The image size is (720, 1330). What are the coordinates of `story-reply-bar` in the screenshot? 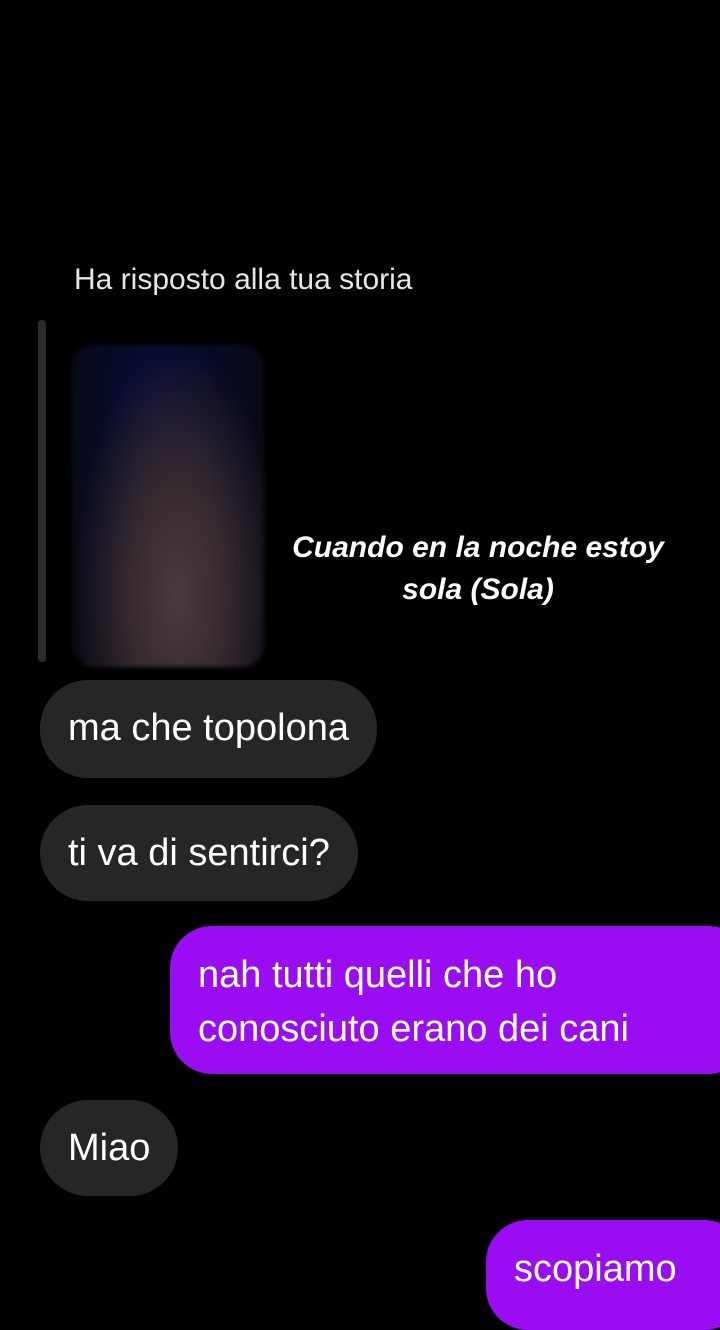 It's located at (42, 491).